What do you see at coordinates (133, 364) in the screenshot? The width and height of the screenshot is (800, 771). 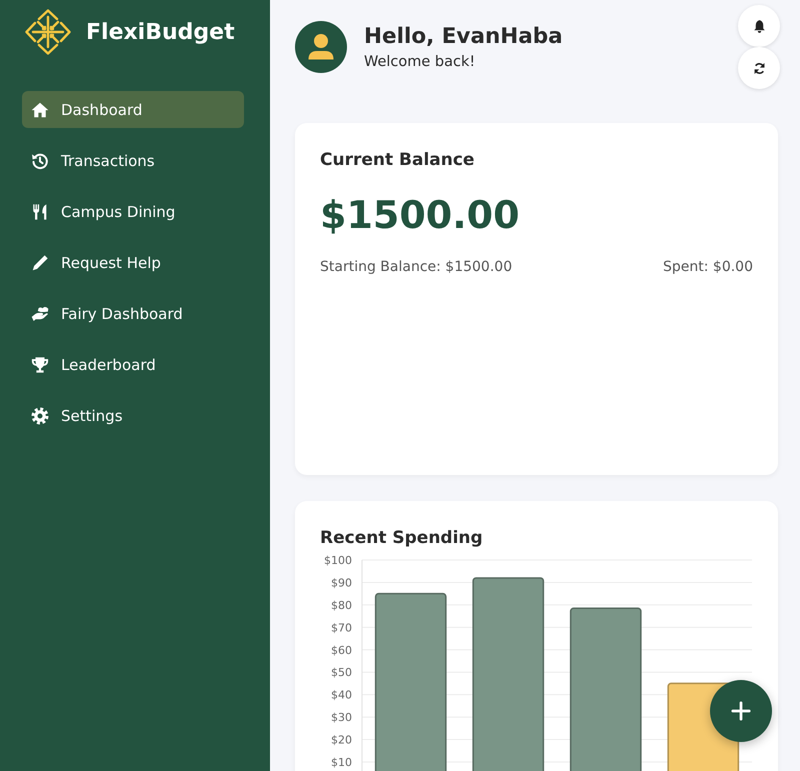 I see `nav-item: Leaderboard` at bounding box center [133, 364].